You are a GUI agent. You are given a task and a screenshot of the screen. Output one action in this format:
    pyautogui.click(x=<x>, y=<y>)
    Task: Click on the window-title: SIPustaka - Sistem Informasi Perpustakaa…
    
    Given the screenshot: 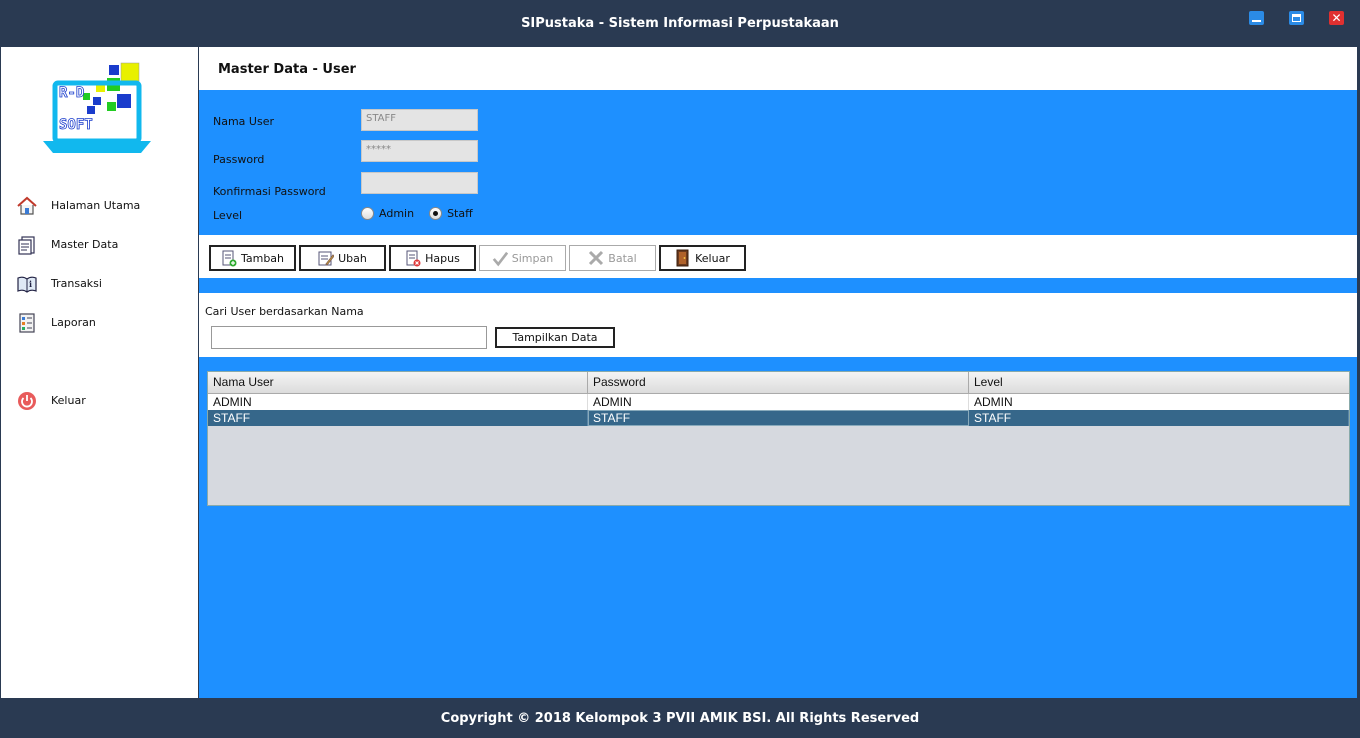 What is the action you would take?
    pyautogui.click(x=680, y=23)
    